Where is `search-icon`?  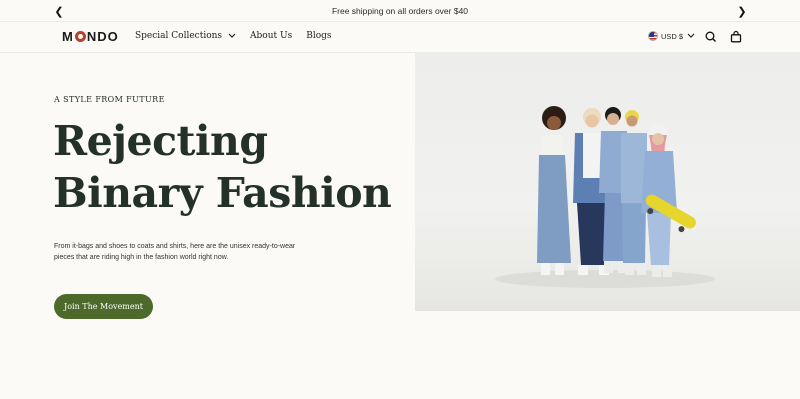
search-icon is located at coordinates (711, 37).